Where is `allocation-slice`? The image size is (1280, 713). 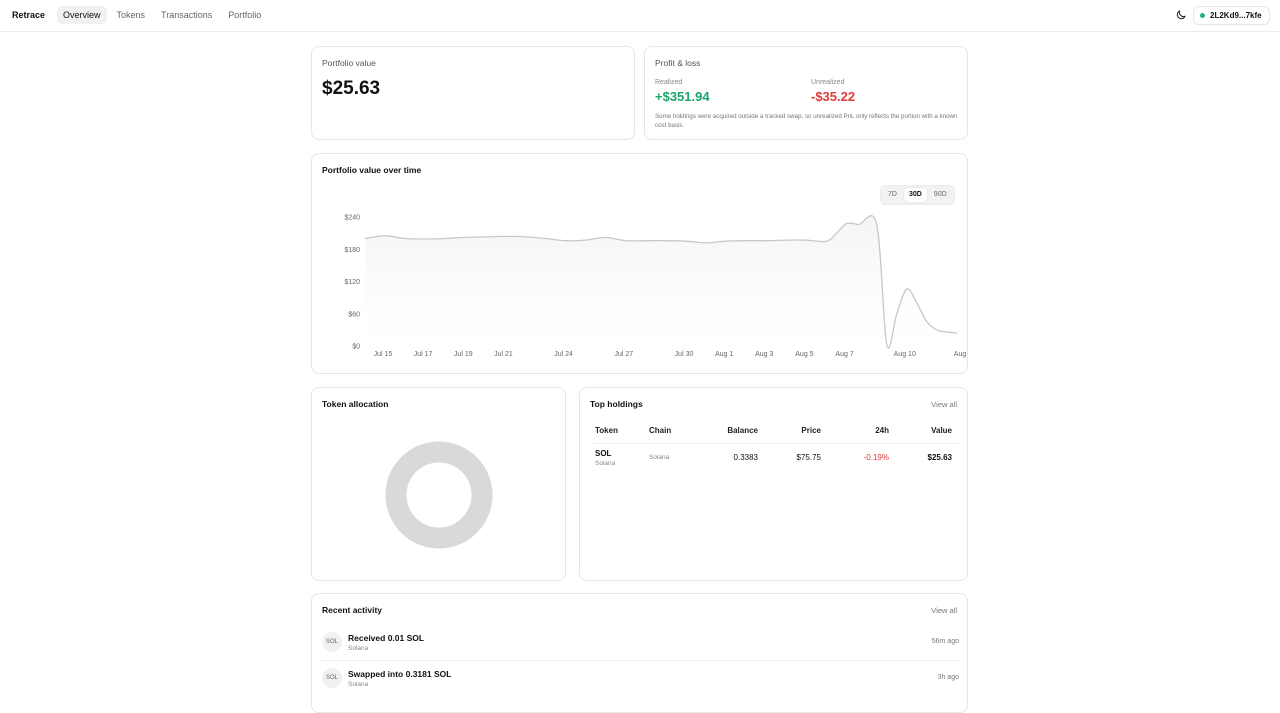 allocation-slice is located at coordinates (439, 495).